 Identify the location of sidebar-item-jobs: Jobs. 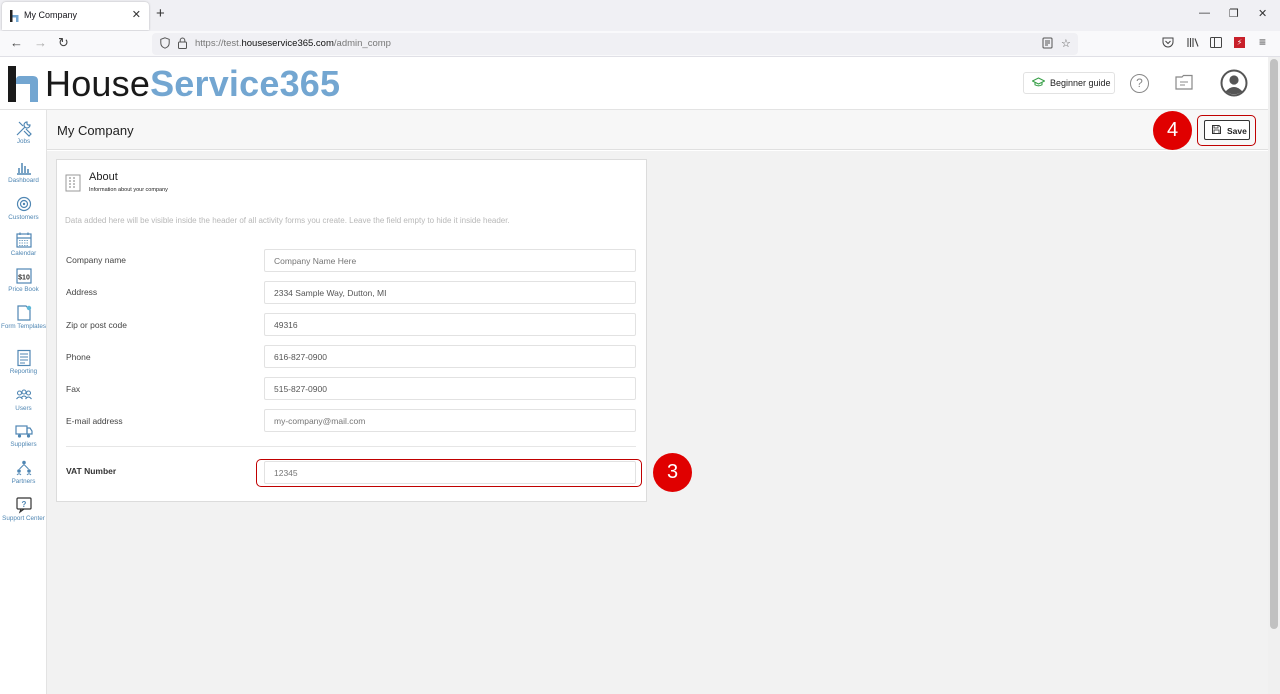
(23, 132).